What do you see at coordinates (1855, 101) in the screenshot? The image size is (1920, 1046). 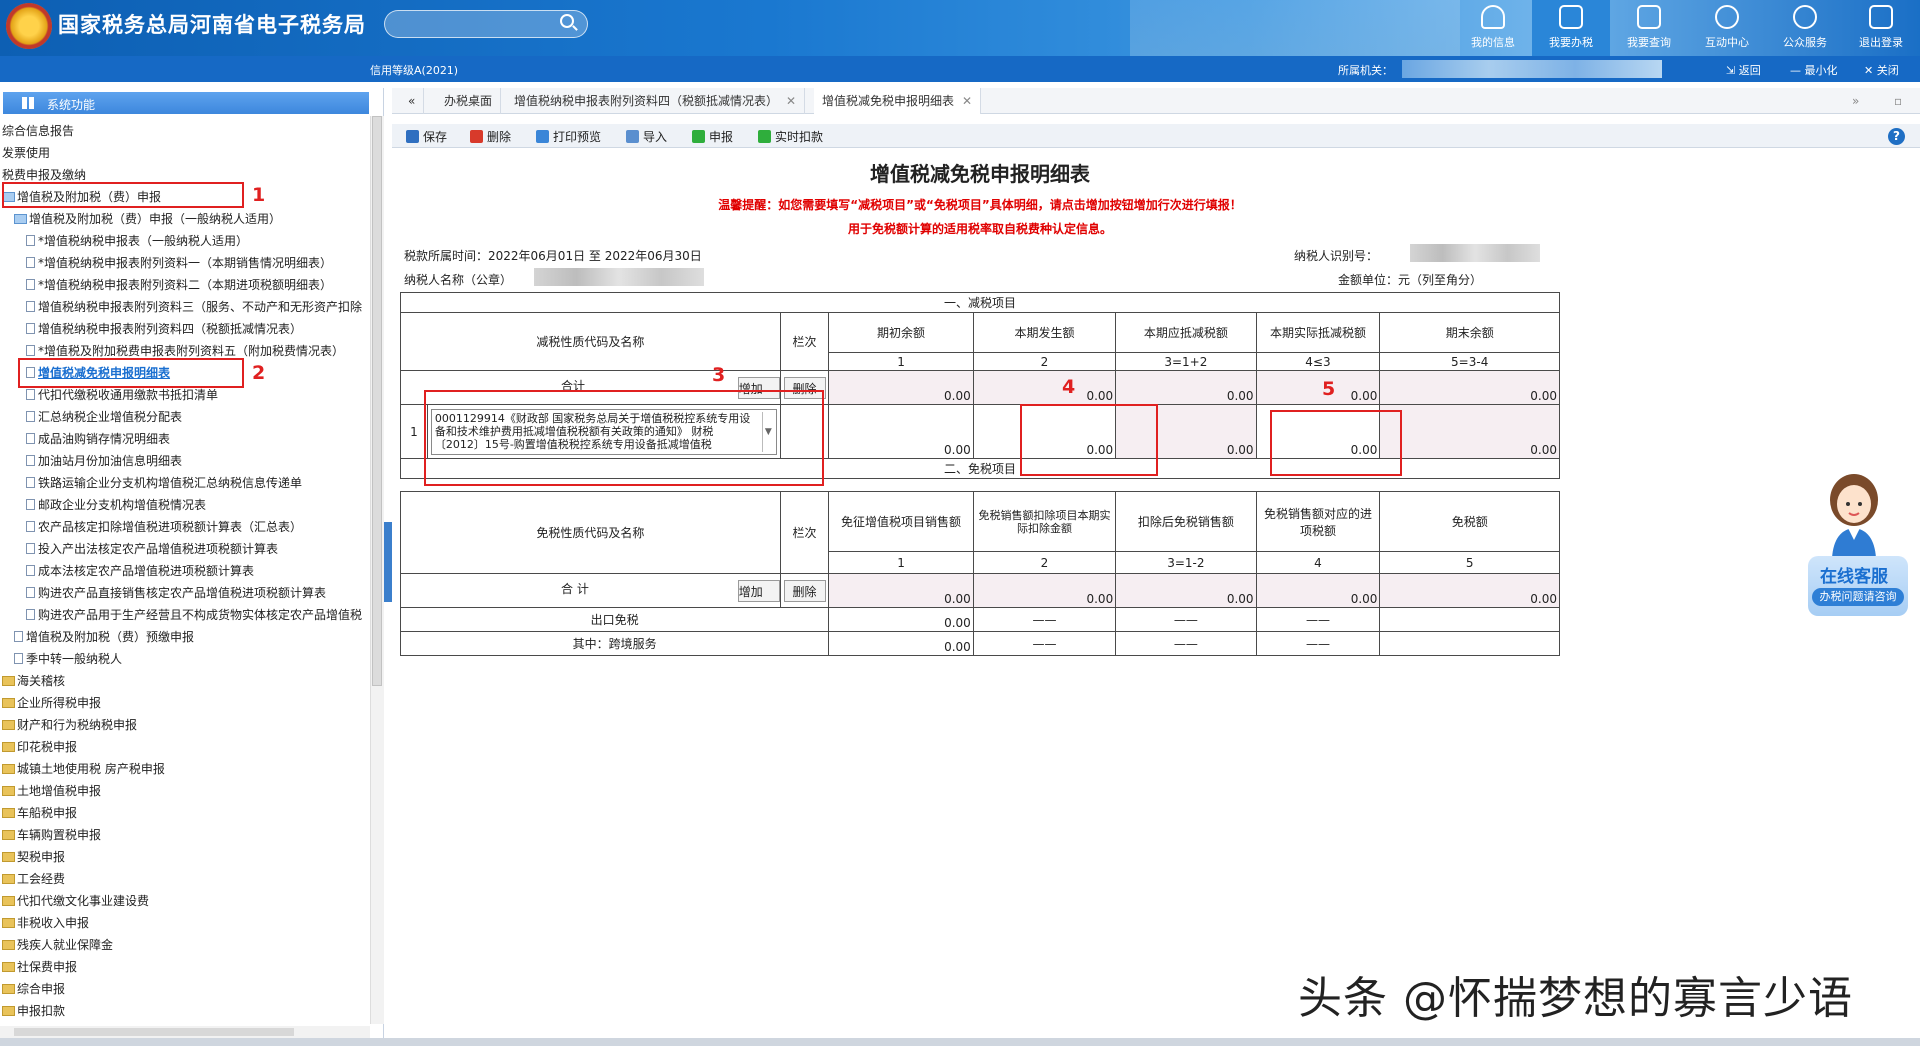 I see `tab-scroll-right: »` at bounding box center [1855, 101].